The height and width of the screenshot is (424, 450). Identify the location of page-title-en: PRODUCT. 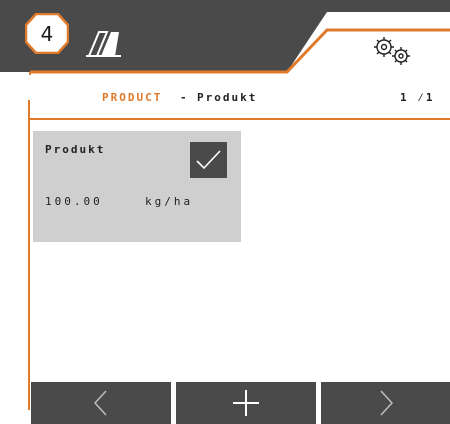
(132, 97).